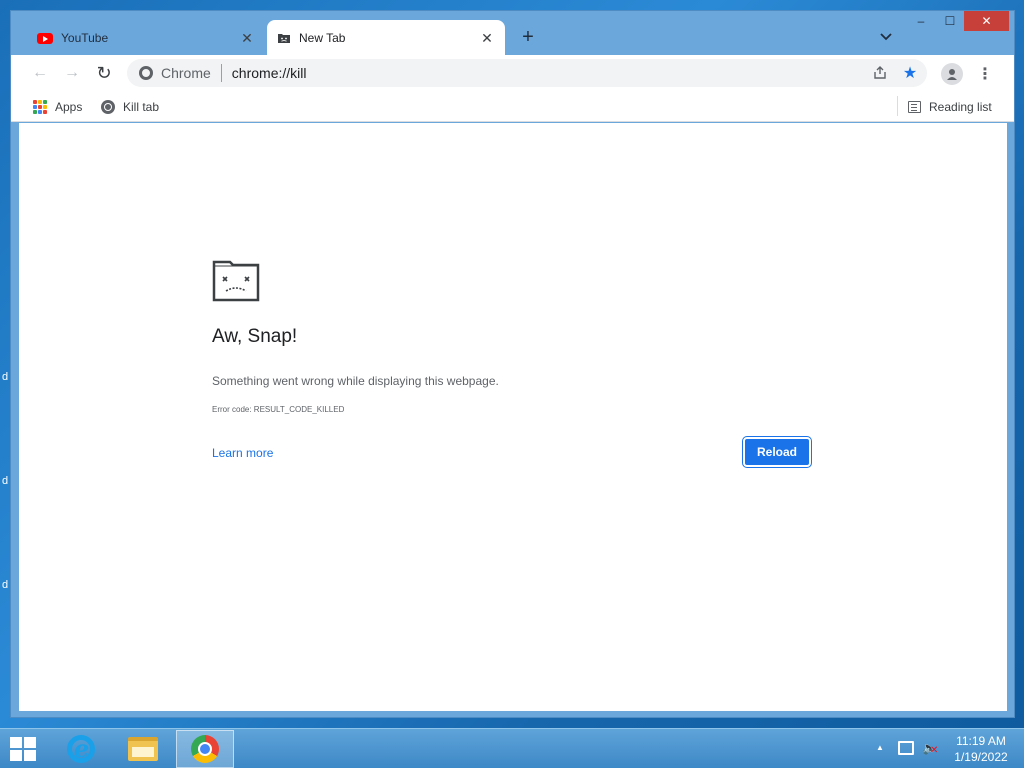 The height and width of the screenshot is (768, 1024). What do you see at coordinates (960, 107) in the screenshot?
I see `reading-list-label: Reading list` at bounding box center [960, 107].